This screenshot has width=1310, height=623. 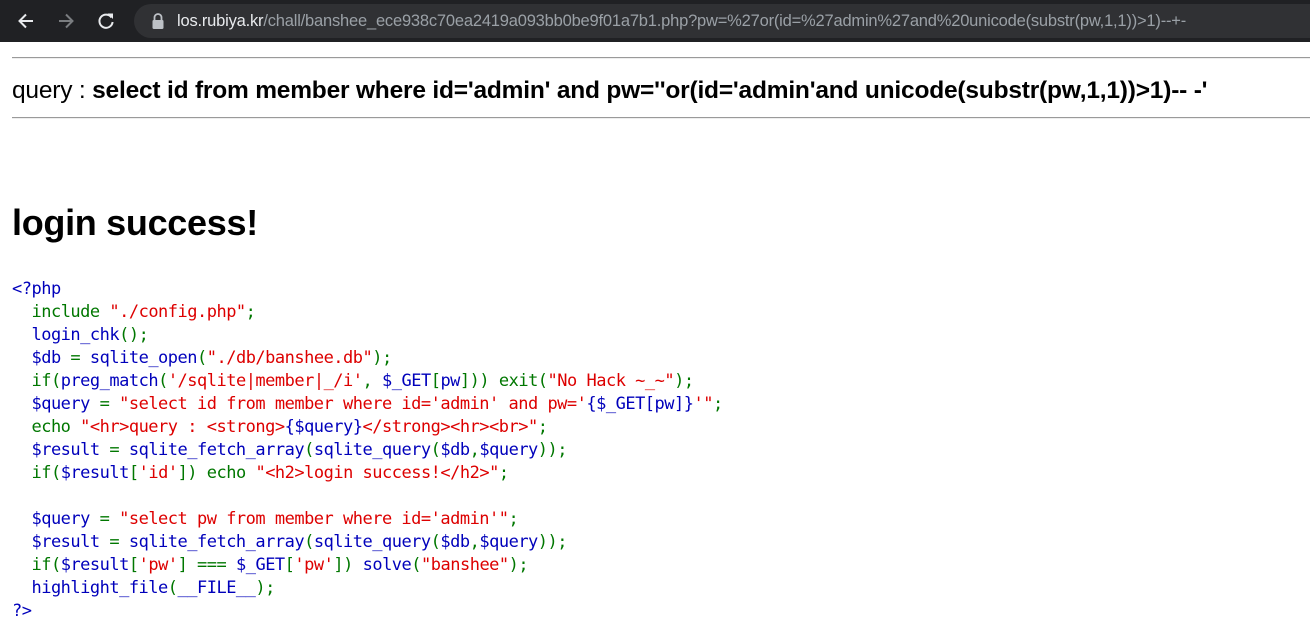 What do you see at coordinates (52, 90) in the screenshot?
I see `query-label: query :` at bounding box center [52, 90].